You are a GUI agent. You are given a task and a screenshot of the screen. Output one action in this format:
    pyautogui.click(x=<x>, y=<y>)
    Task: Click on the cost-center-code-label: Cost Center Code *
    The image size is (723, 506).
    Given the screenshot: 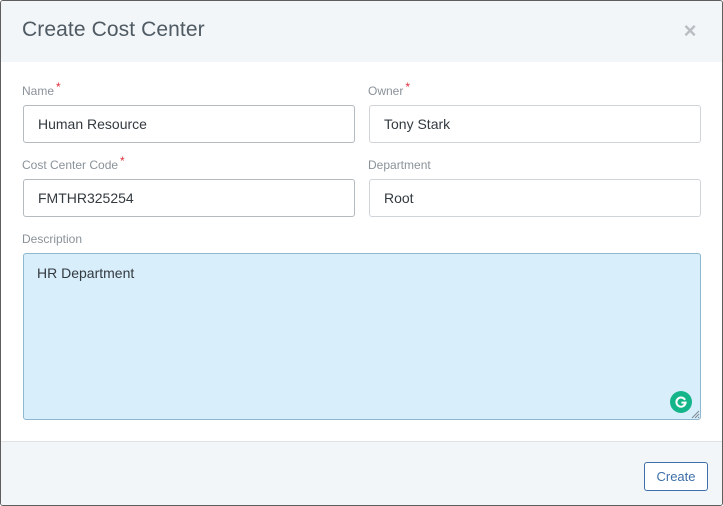 What is the action you would take?
    pyautogui.click(x=73, y=163)
    